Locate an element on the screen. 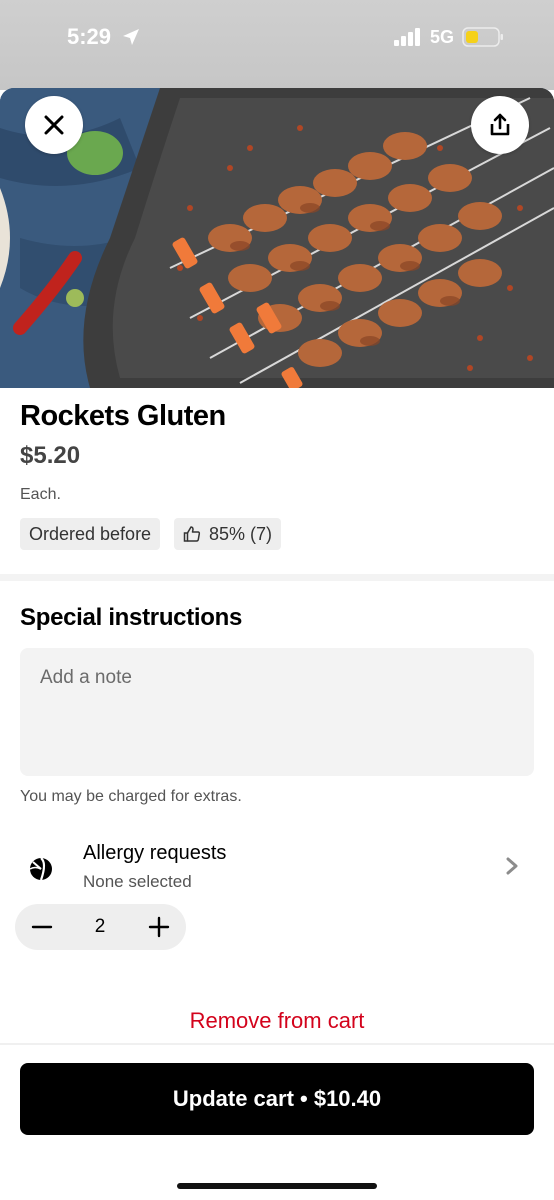 The height and width of the screenshot is (1200, 554). charge-note: You may be charged for extras. is located at coordinates (131, 796).